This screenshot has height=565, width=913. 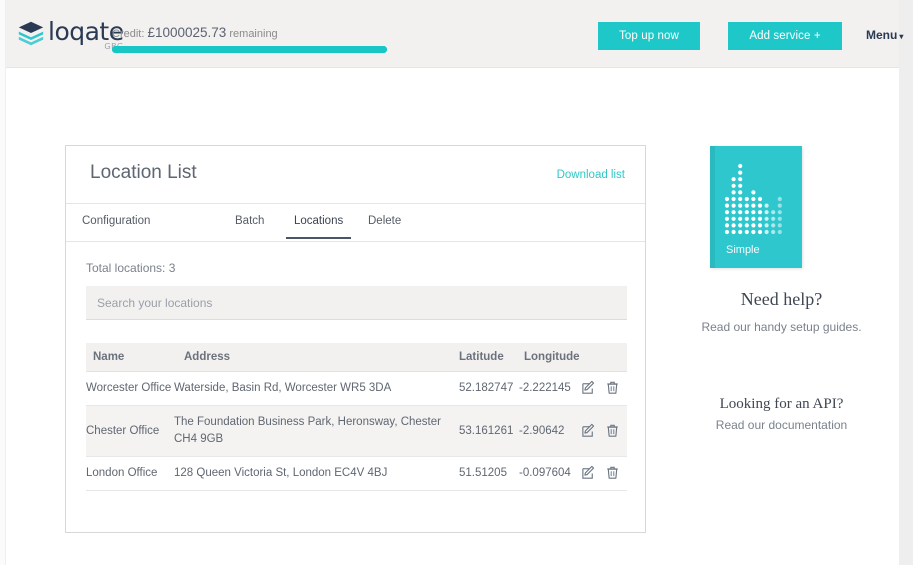 What do you see at coordinates (604, 357) in the screenshot?
I see `column-header-actions` at bounding box center [604, 357].